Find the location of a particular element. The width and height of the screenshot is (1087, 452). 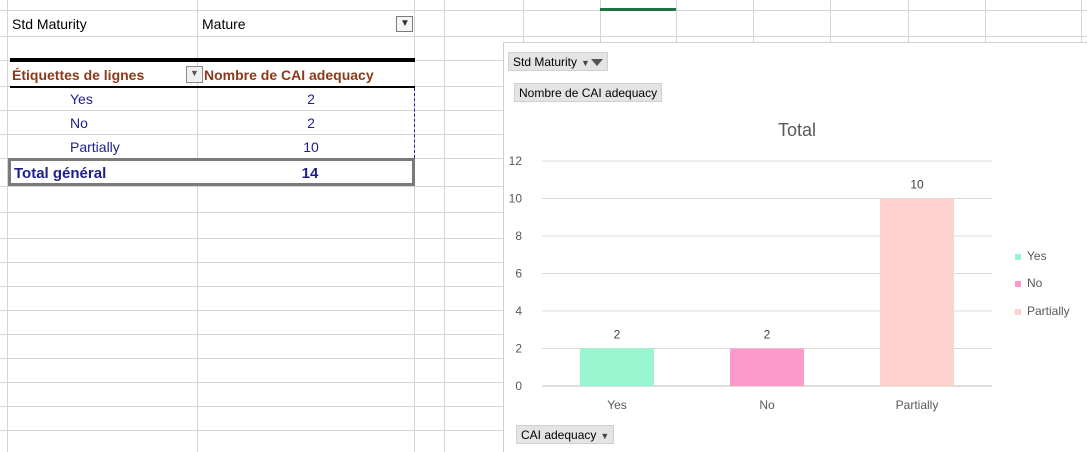

row-labels-header: Étiquettes de lignes is located at coordinates (78, 75).